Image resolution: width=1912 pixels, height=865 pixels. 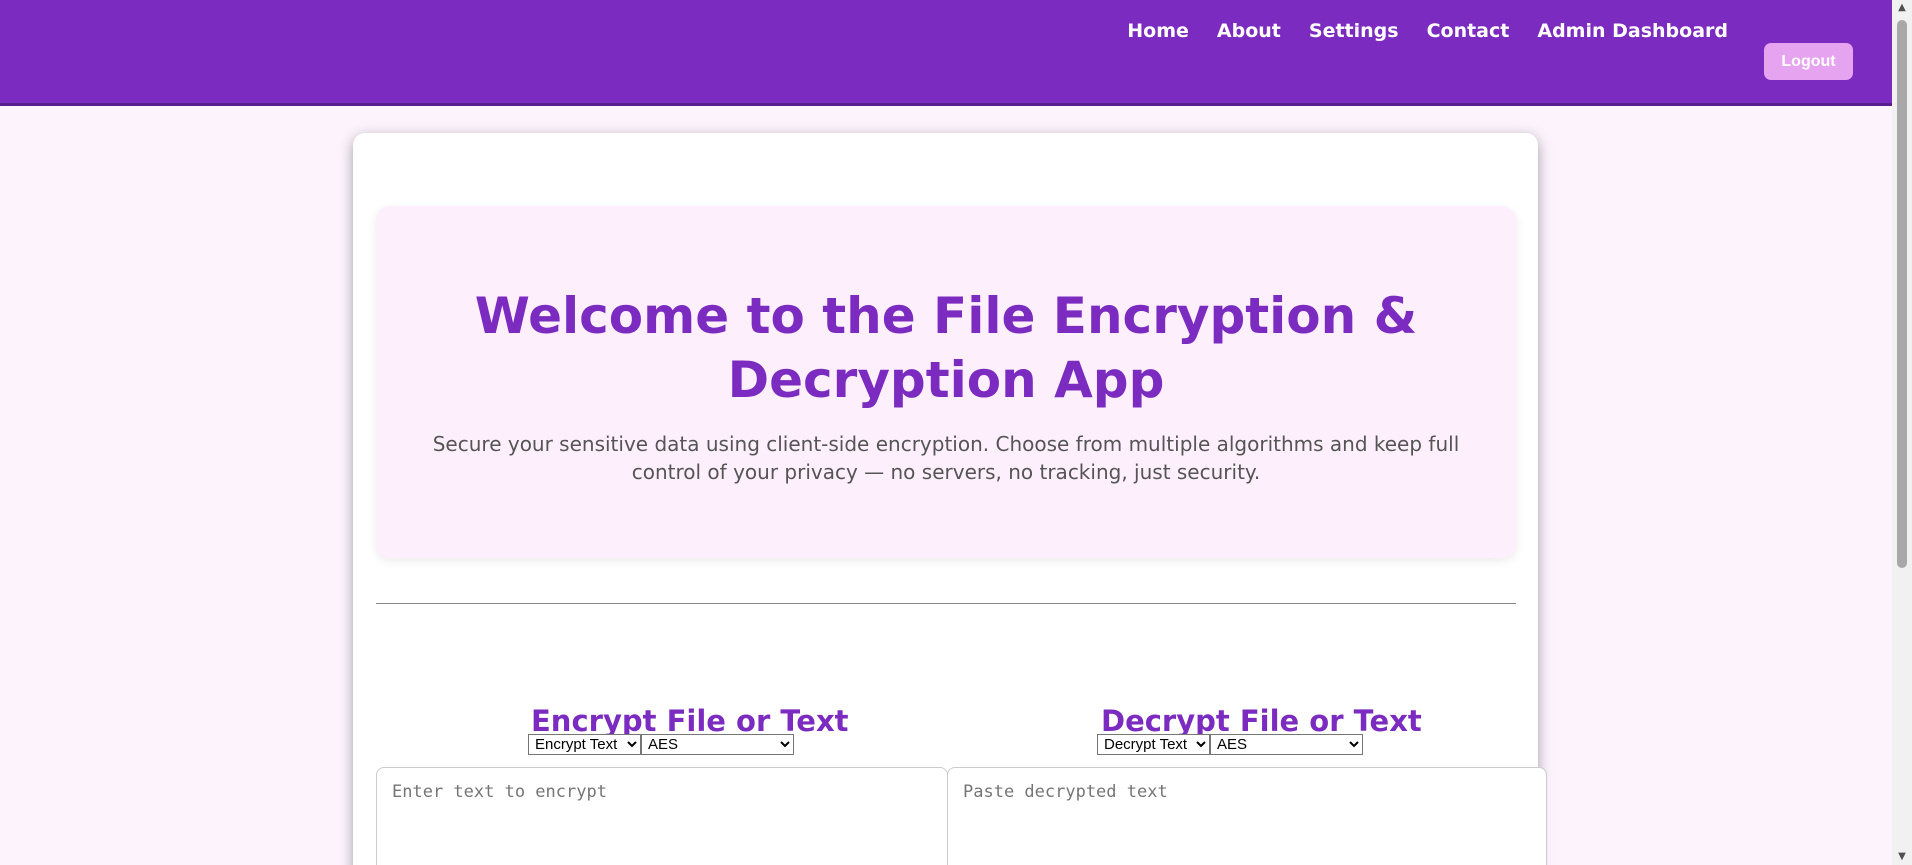 What do you see at coordinates (1902, 294) in the screenshot?
I see `scrollbar-thumb` at bounding box center [1902, 294].